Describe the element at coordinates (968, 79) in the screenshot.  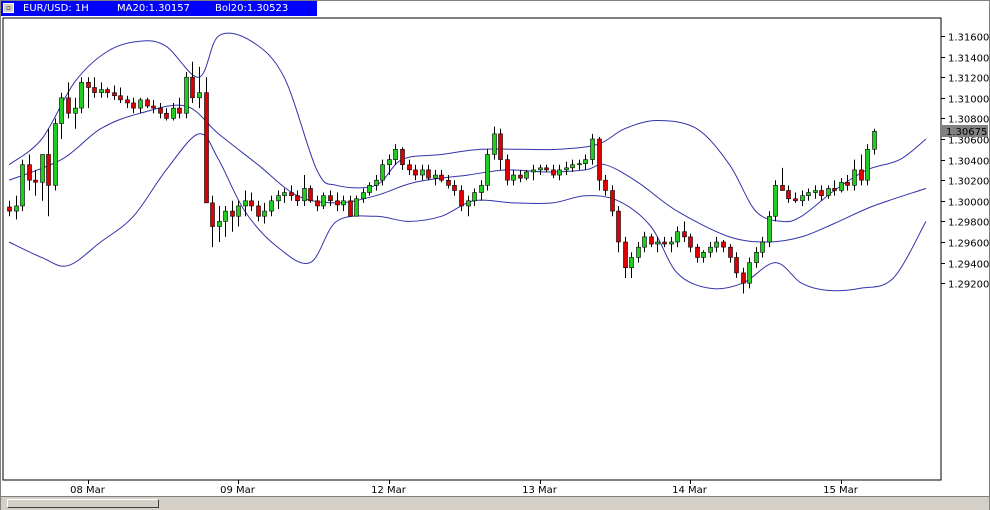
I see `y-tick-label: 1.31200` at that location.